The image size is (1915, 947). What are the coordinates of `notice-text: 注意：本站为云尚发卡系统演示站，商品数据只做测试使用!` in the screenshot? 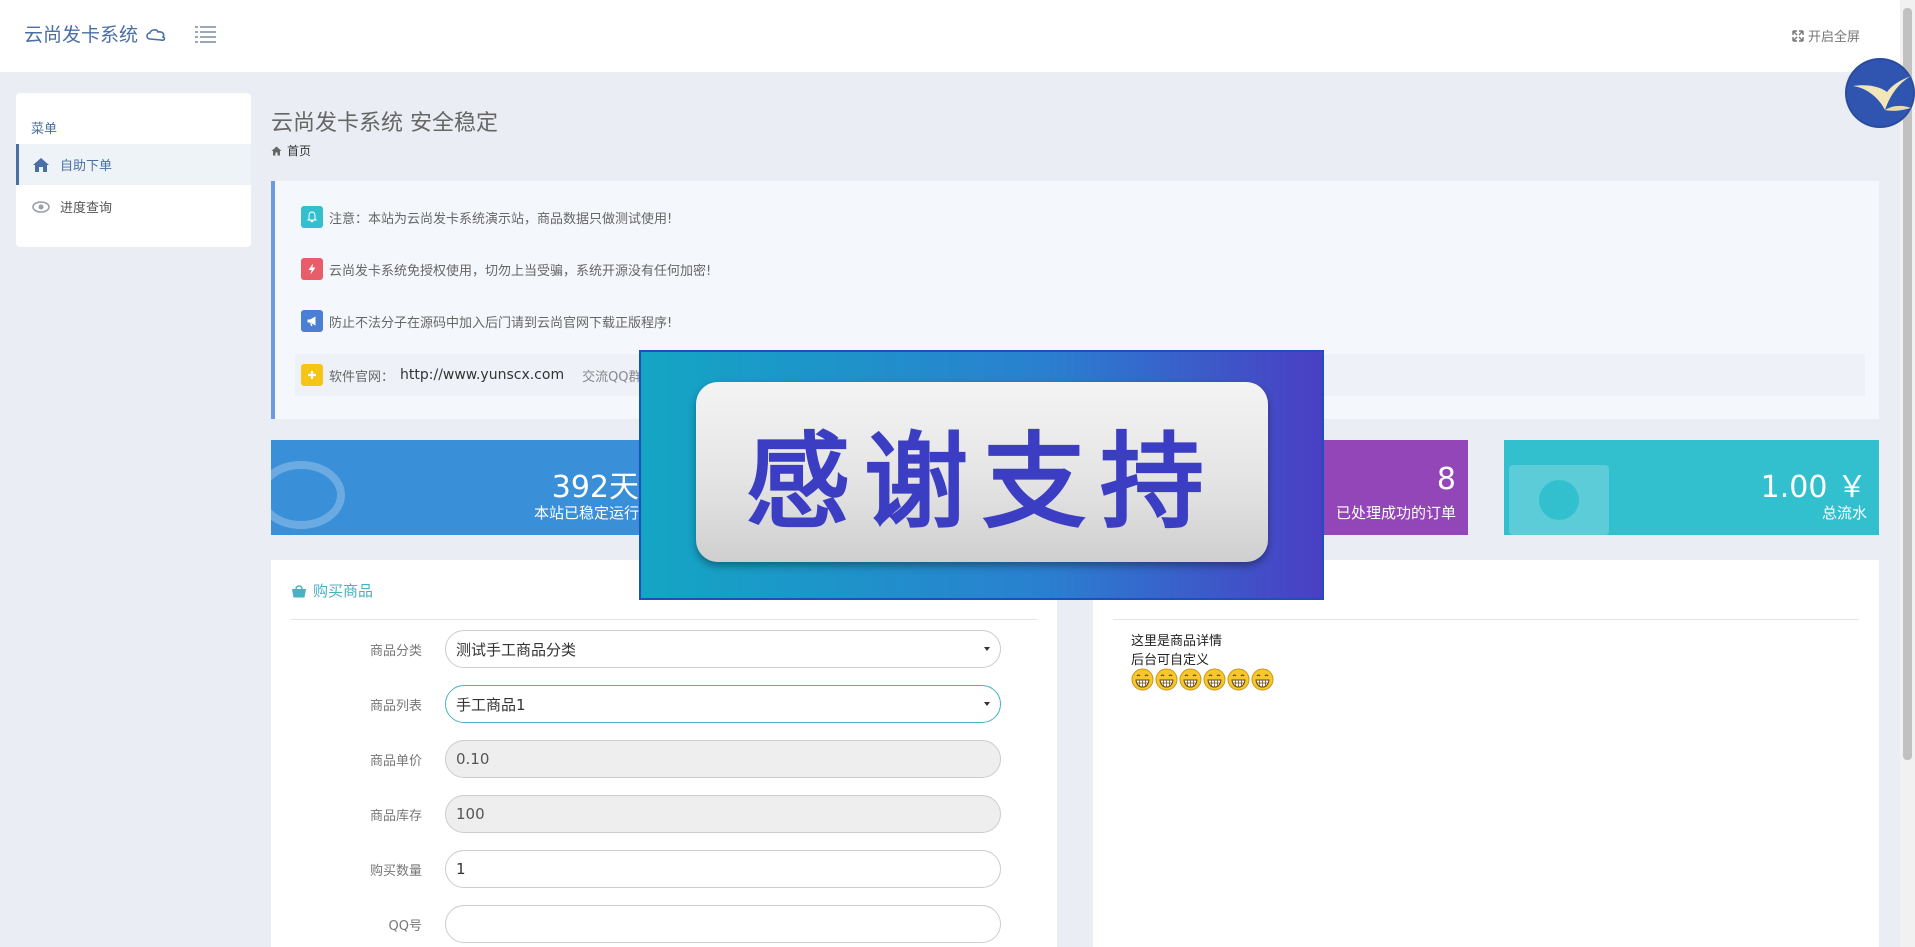 It's located at (501, 219).